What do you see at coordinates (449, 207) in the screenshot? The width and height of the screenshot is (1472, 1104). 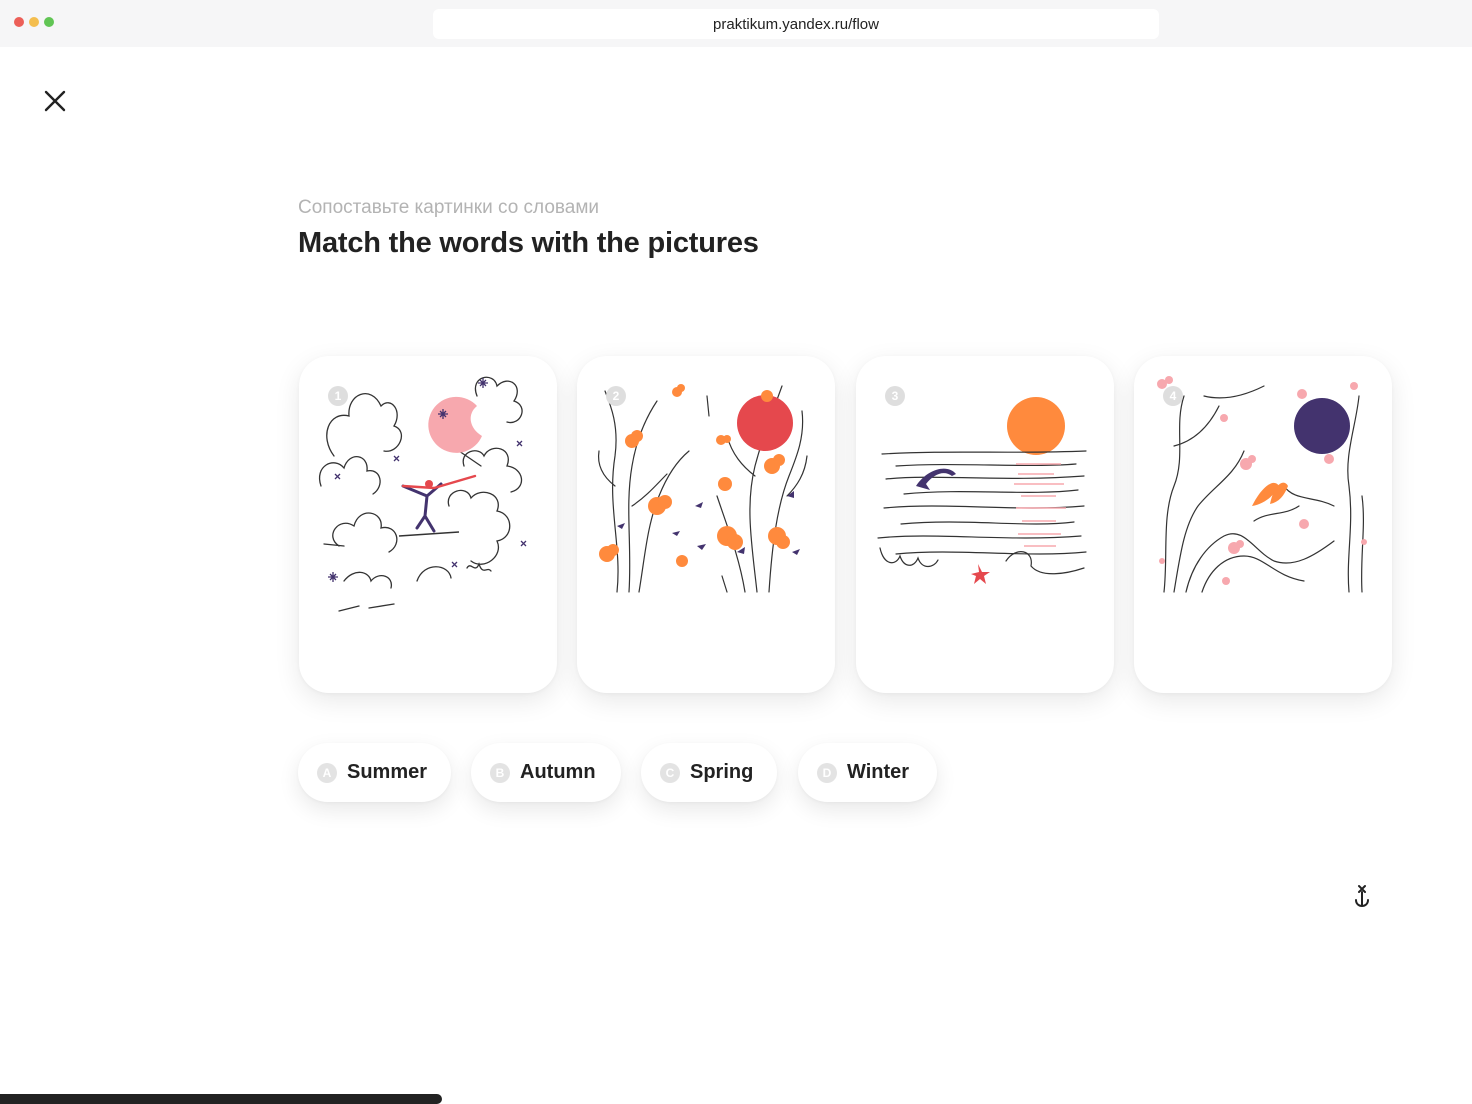 I see `instruction-subtitle: Сопоставьте картинки со словами` at bounding box center [449, 207].